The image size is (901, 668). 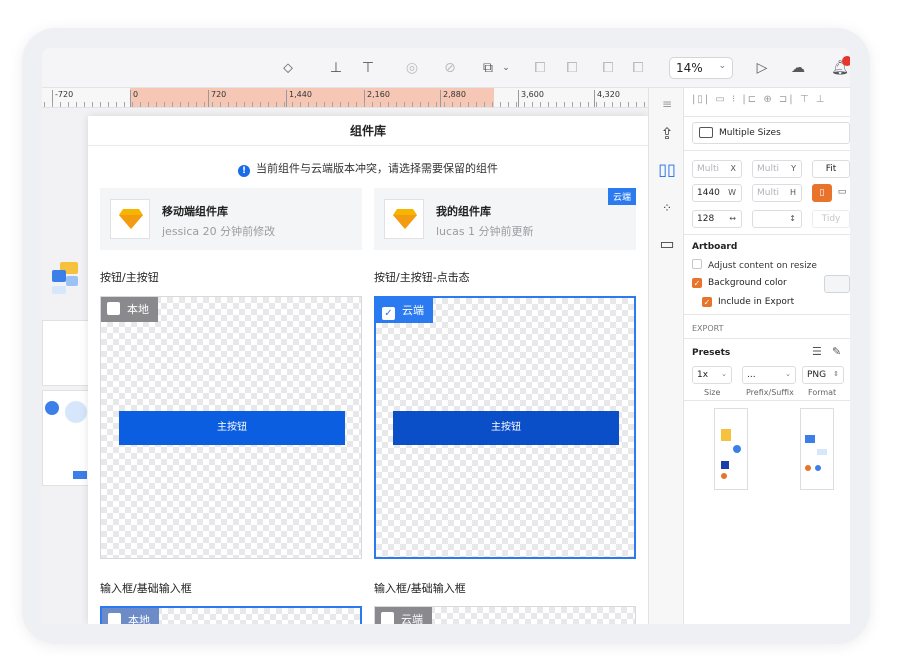 What do you see at coordinates (217, 98) in the screenshot?
I see `ruler-tick: 720` at bounding box center [217, 98].